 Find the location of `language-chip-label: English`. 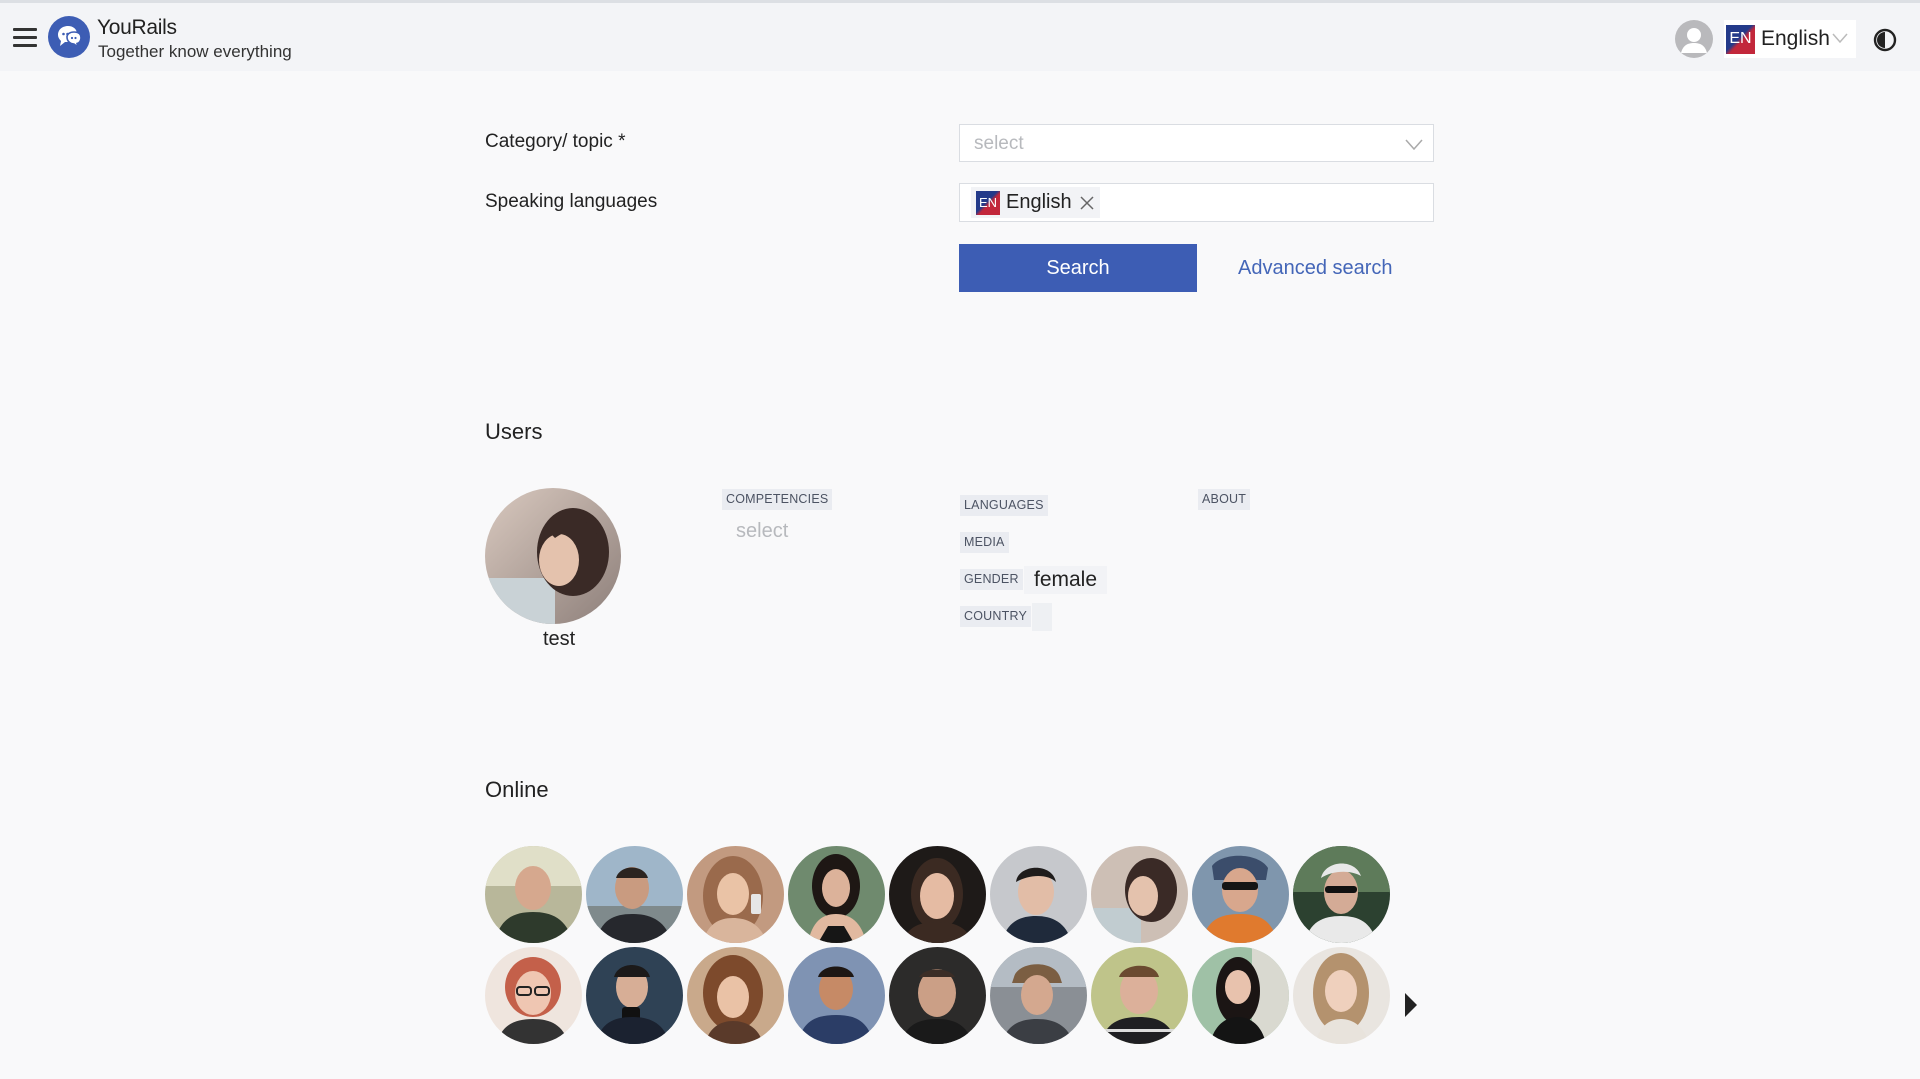

language-chip-label: English is located at coordinates (1039, 202).